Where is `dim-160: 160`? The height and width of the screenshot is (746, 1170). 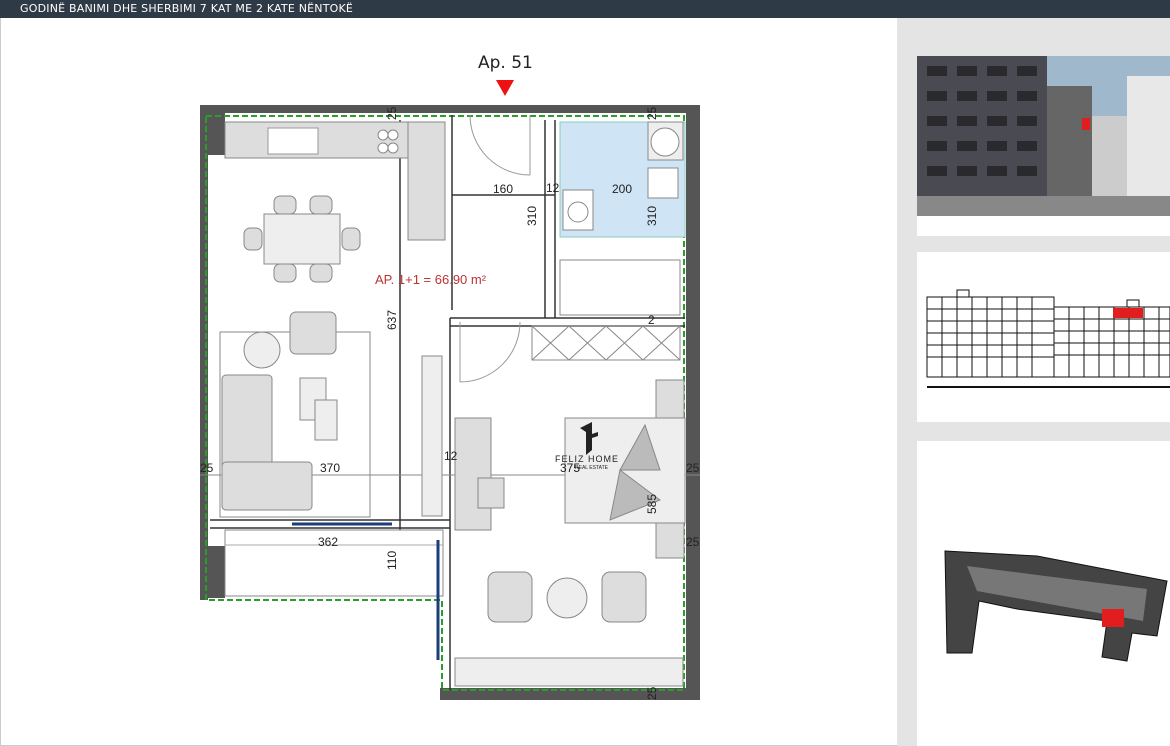 dim-160: 160 is located at coordinates (503, 189).